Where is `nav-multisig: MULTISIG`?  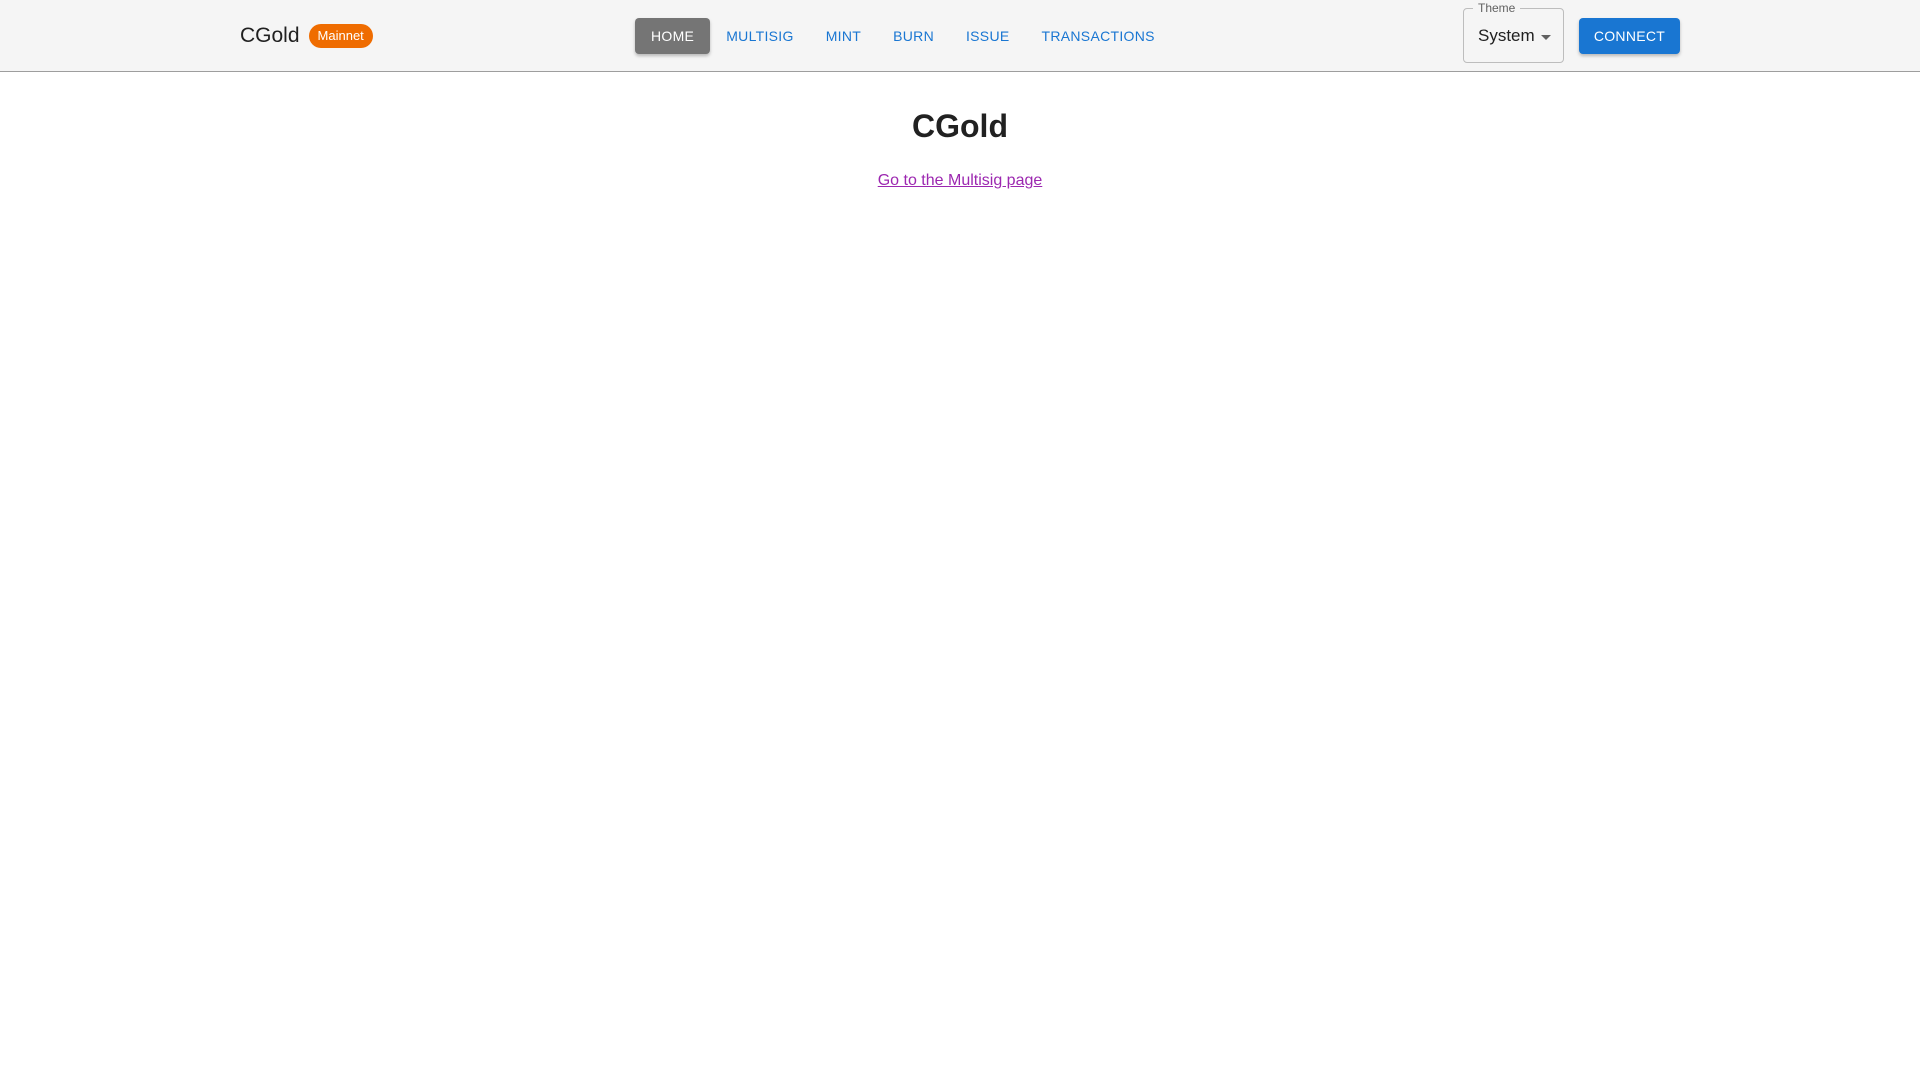 nav-multisig: MULTISIG is located at coordinates (759, 36).